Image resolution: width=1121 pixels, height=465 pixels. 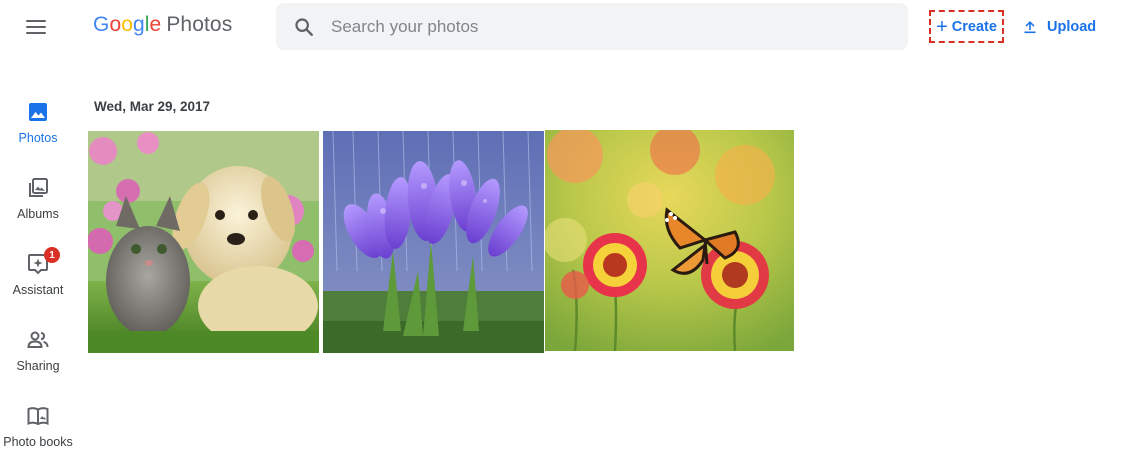 What do you see at coordinates (38, 124) in the screenshot?
I see `sidebar-item-photos: Photos` at bounding box center [38, 124].